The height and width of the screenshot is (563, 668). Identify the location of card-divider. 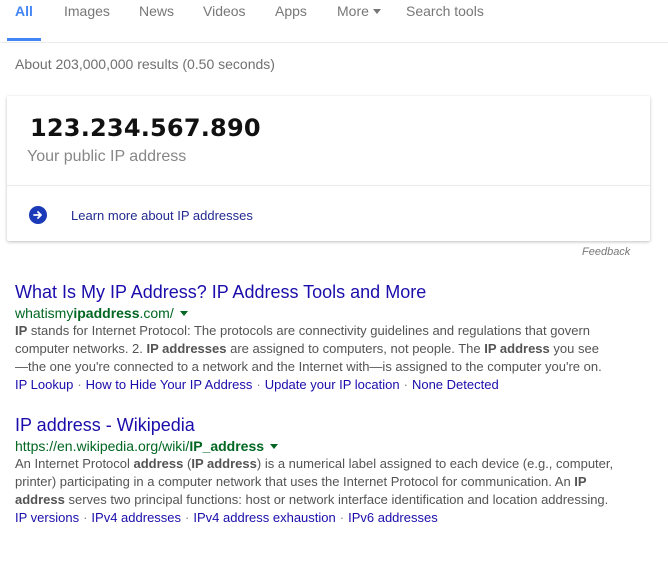
(328, 185).